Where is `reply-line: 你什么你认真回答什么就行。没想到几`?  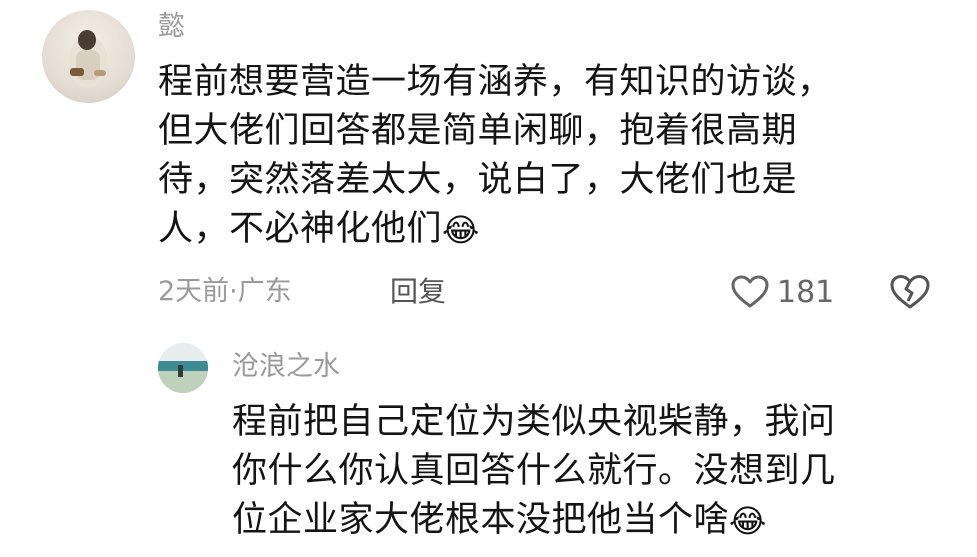 reply-line: 你什么你认真回答什么就行。没想到几 is located at coordinates (534, 471).